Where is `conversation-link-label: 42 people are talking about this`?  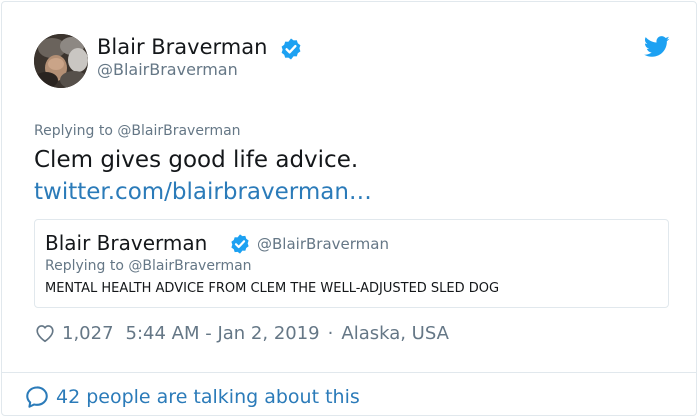
conversation-link-label: 42 people are talking about this is located at coordinates (208, 397).